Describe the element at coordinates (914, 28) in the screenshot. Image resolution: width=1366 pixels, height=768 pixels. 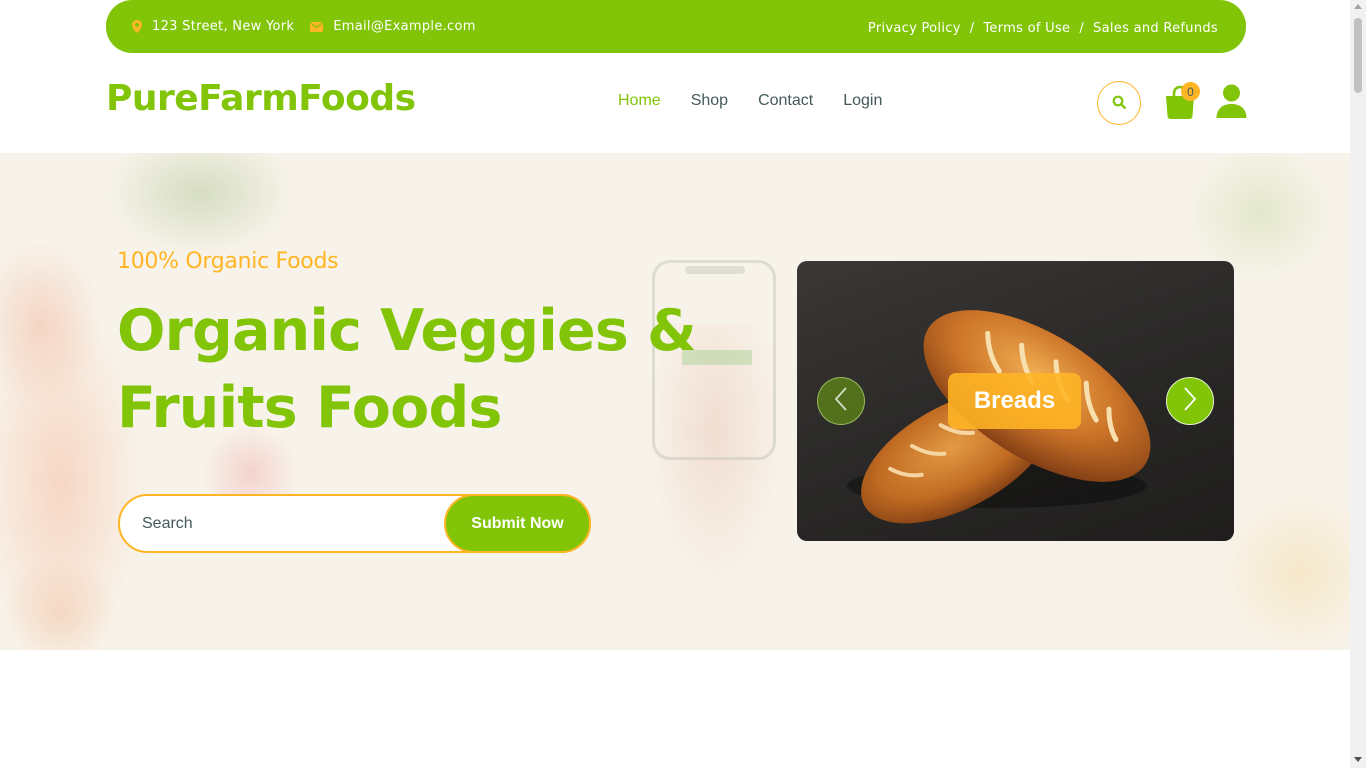
I see `privacy-policy-link: Privacy Policy` at that location.